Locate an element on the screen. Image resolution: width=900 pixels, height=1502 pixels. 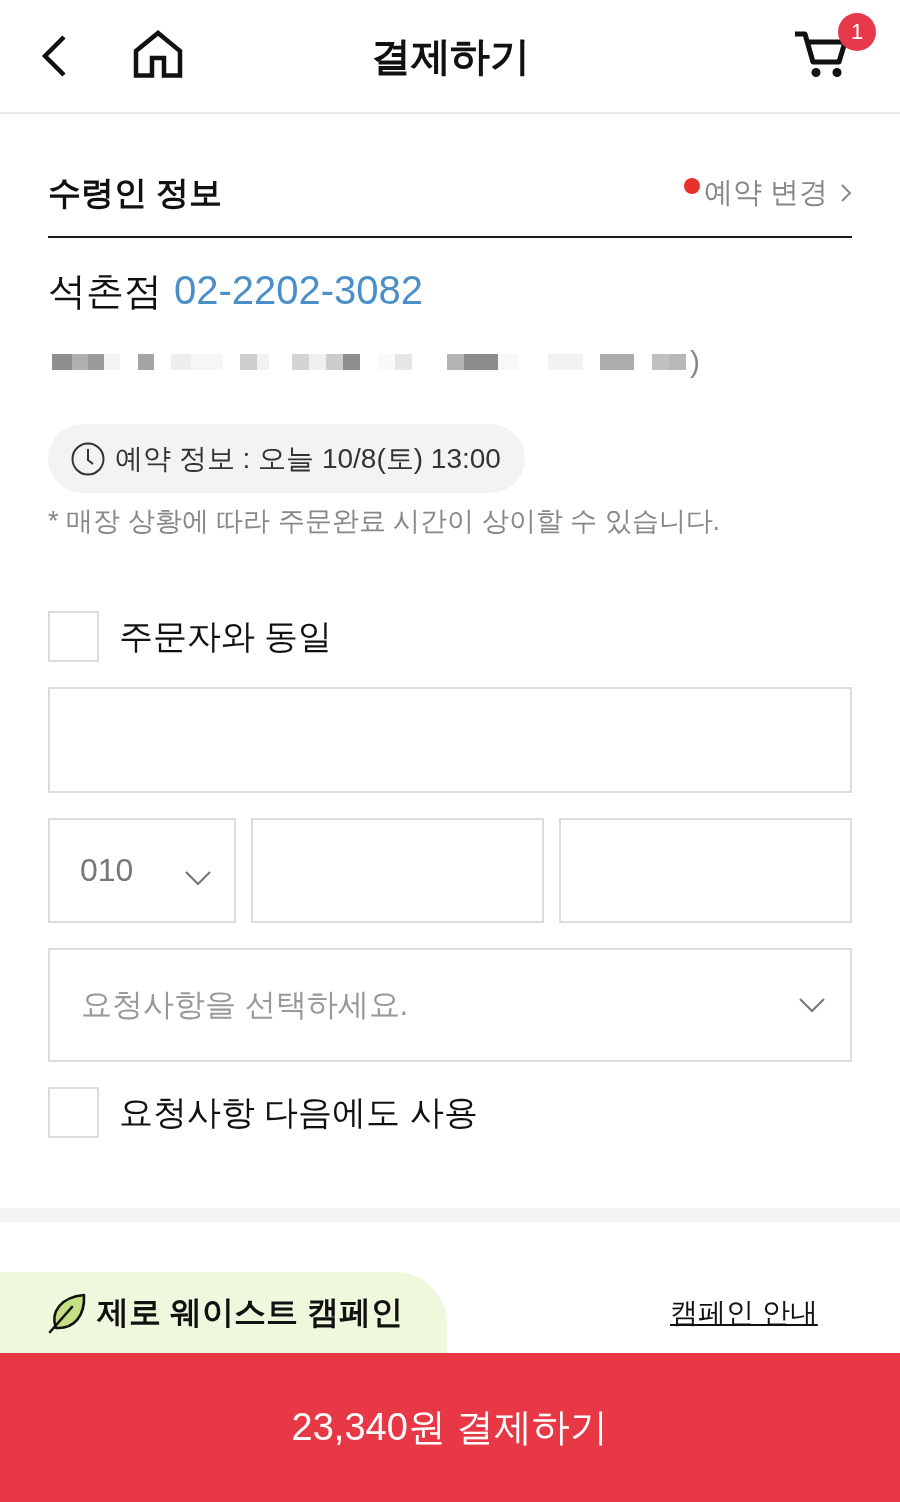
request-select: 요청사항을 선택하세요. is located at coordinates (450, 1005).